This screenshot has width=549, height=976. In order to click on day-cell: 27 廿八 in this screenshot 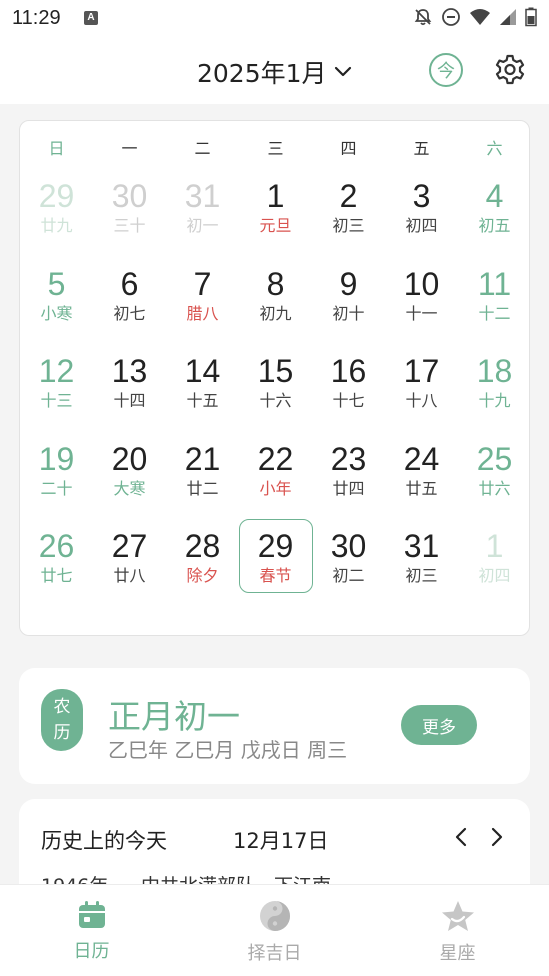, I will do `click(129, 570)`.